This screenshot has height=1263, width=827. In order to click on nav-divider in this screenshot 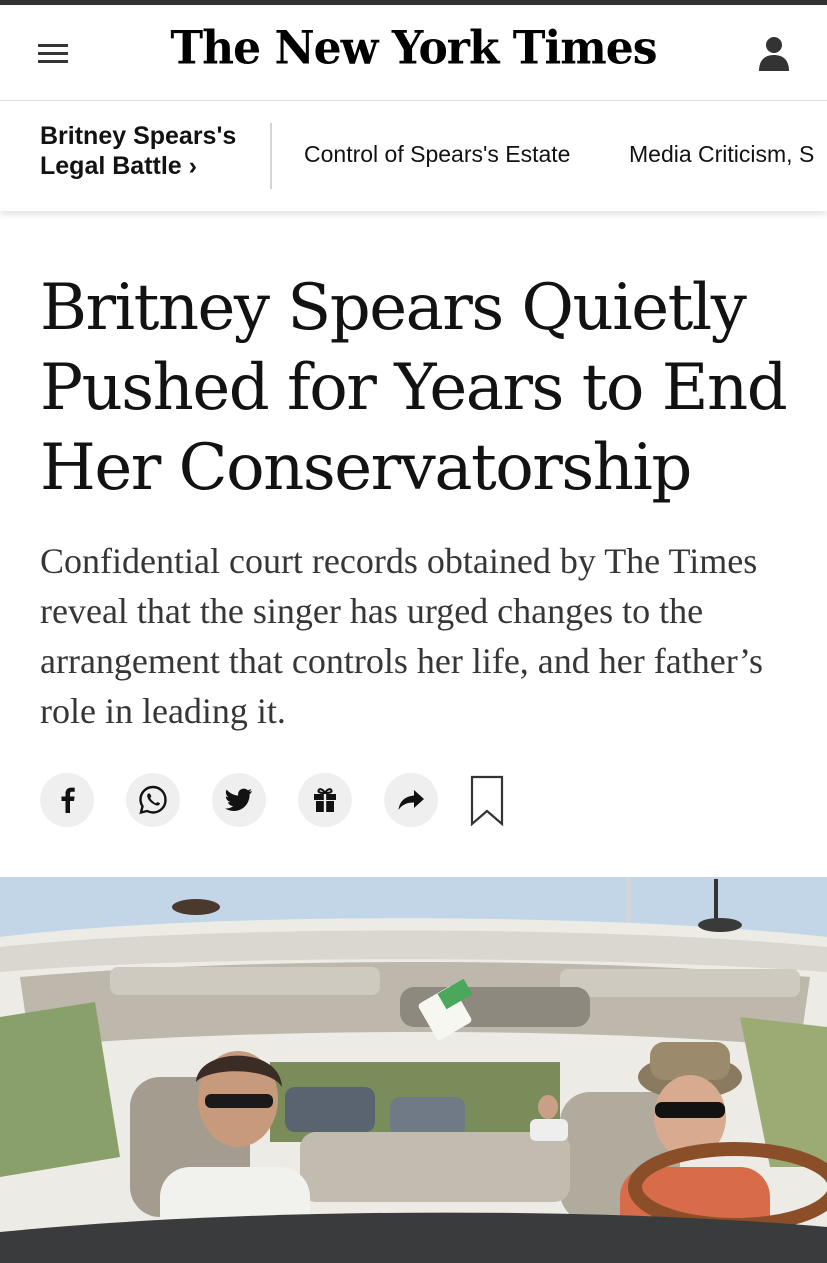, I will do `click(271, 156)`.